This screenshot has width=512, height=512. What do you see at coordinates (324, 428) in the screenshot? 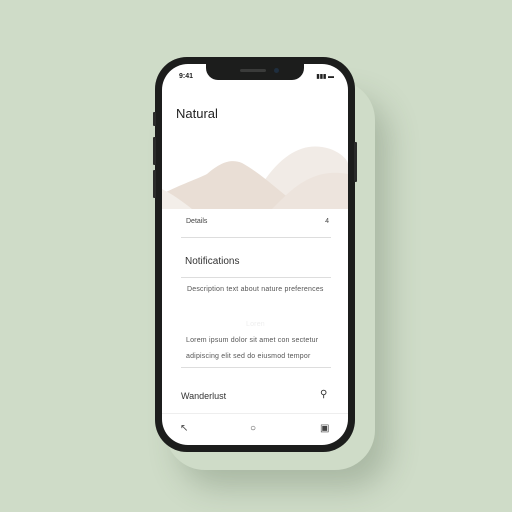
I see `tabs-icon: ▣` at bounding box center [324, 428].